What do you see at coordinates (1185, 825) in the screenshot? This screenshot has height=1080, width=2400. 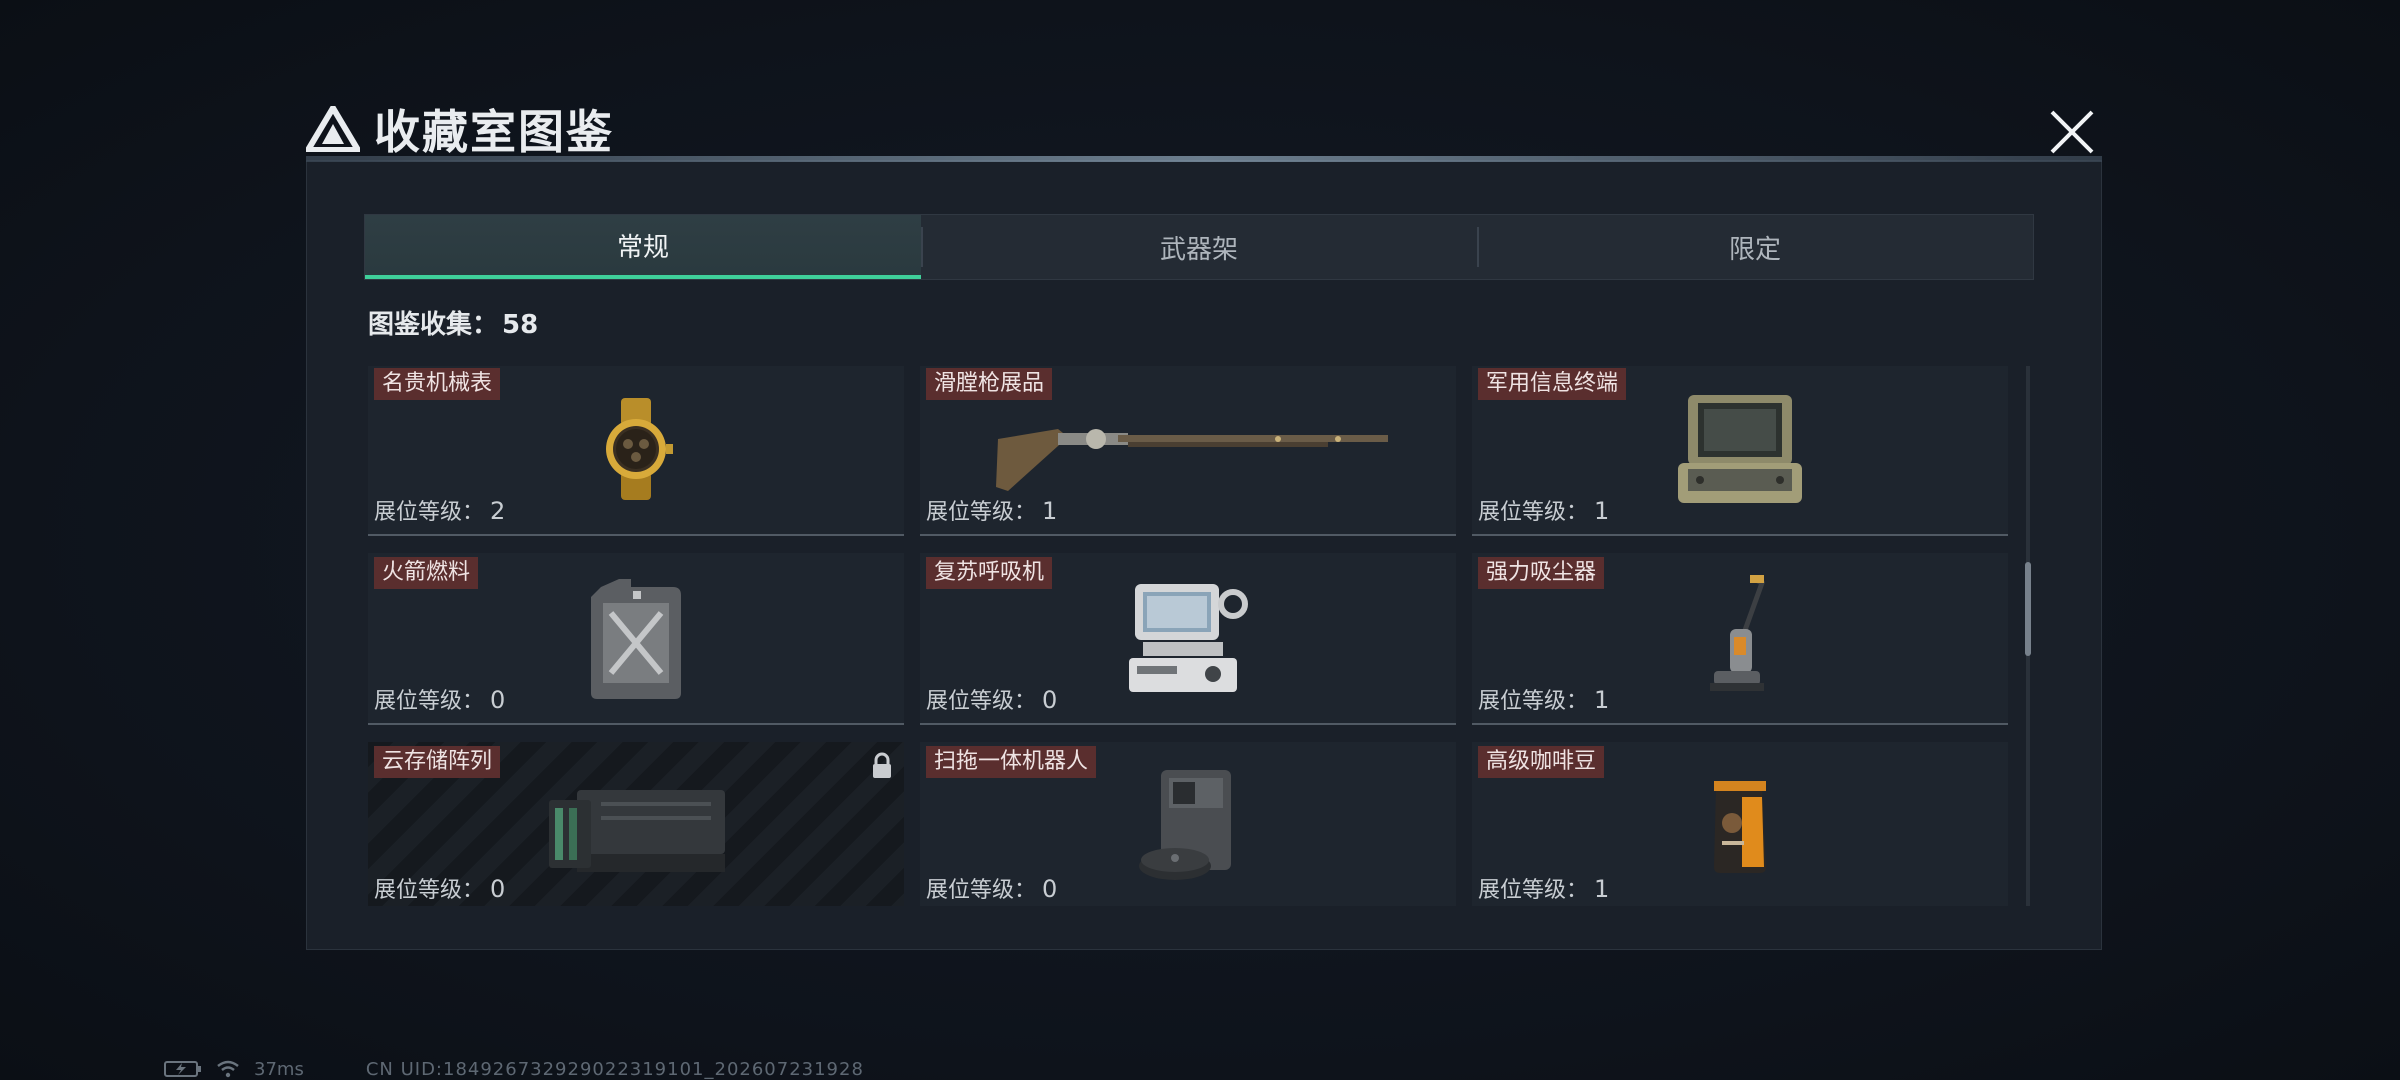 I see `robot-vacuum-icon` at bounding box center [1185, 825].